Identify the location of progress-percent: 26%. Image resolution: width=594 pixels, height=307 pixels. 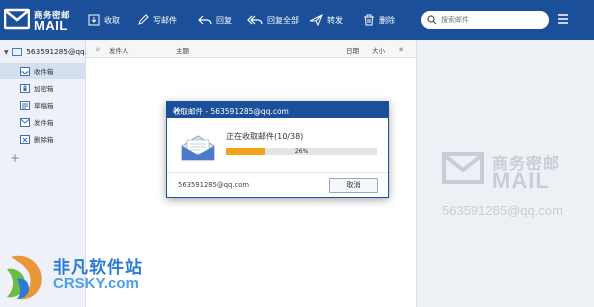
(301, 151).